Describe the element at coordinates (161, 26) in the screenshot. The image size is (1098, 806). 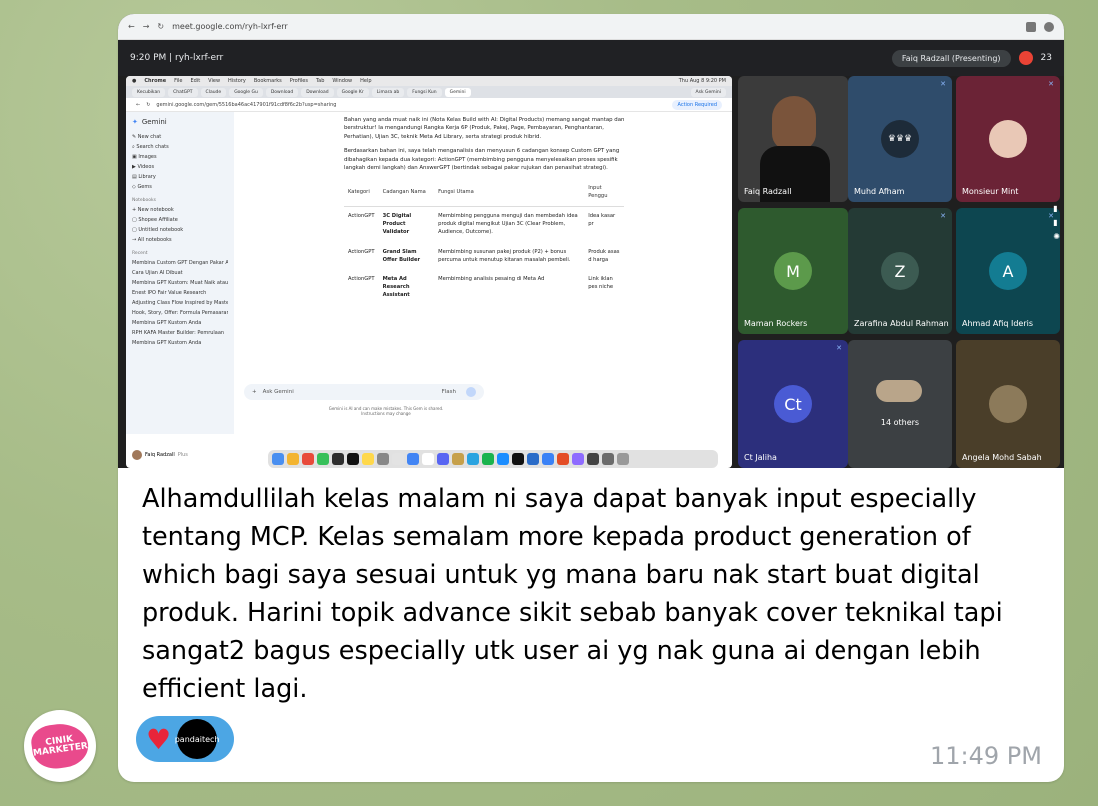
I see `reload-icon: ↻` at that location.